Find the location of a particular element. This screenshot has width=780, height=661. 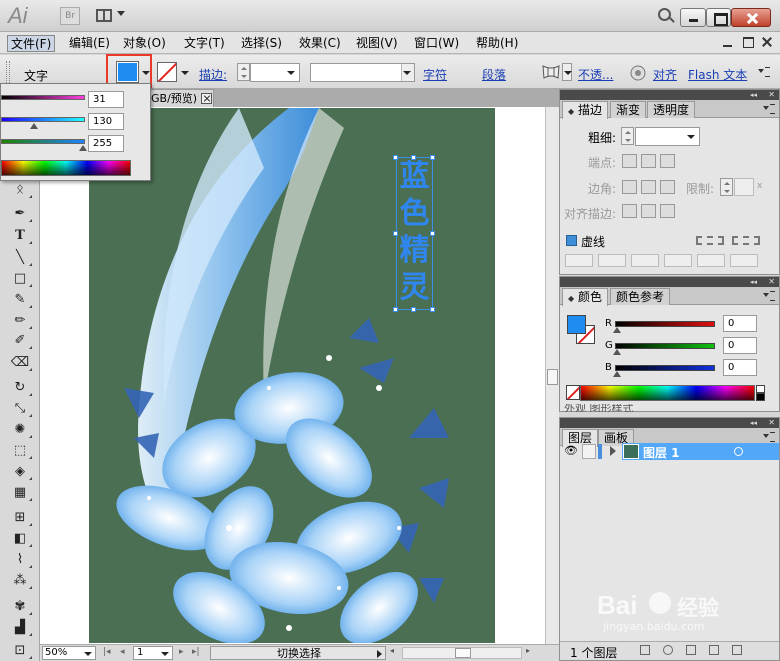

white-swatch is located at coordinates (760, 389).